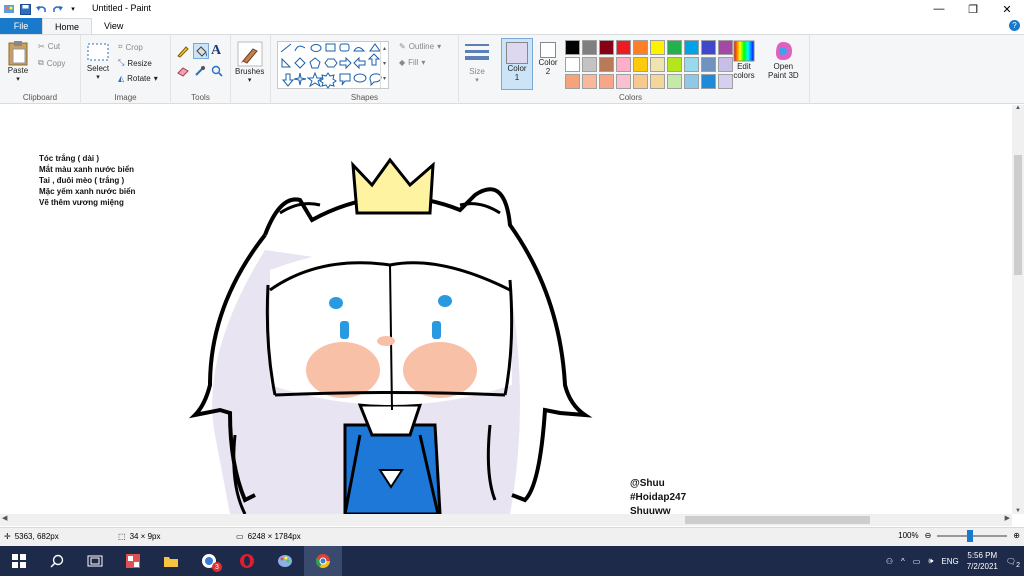  What do you see at coordinates (889, 561) in the screenshot?
I see `people-icon: ⚇` at bounding box center [889, 561].